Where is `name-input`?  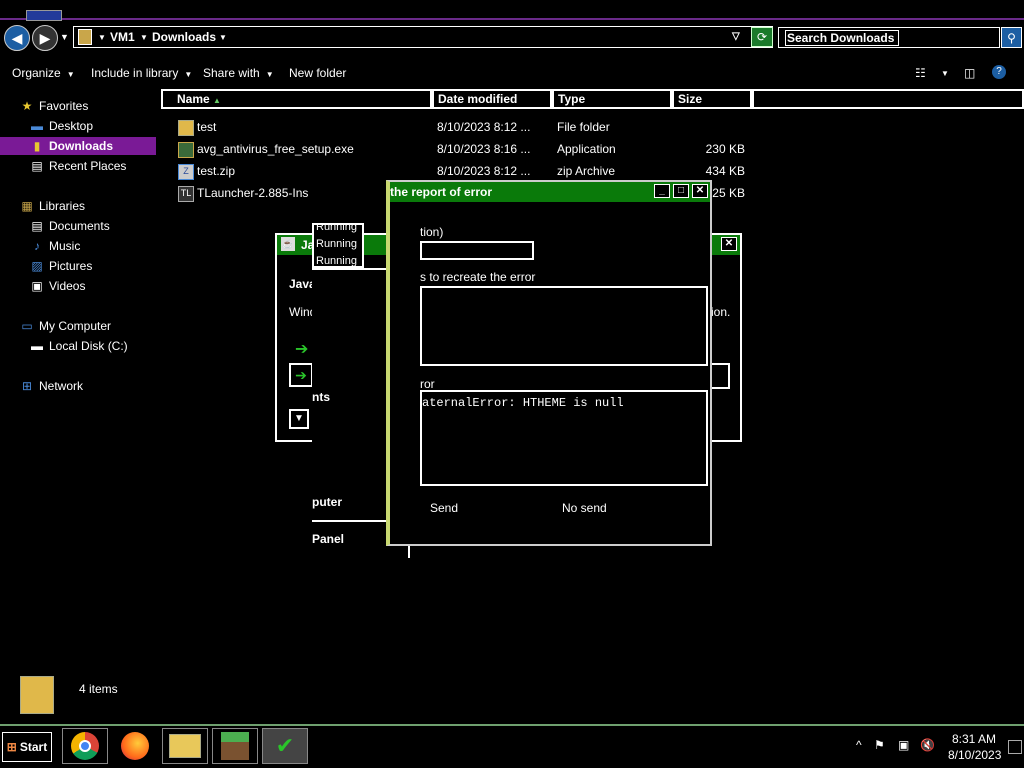
name-input is located at coordinates (477, 250).